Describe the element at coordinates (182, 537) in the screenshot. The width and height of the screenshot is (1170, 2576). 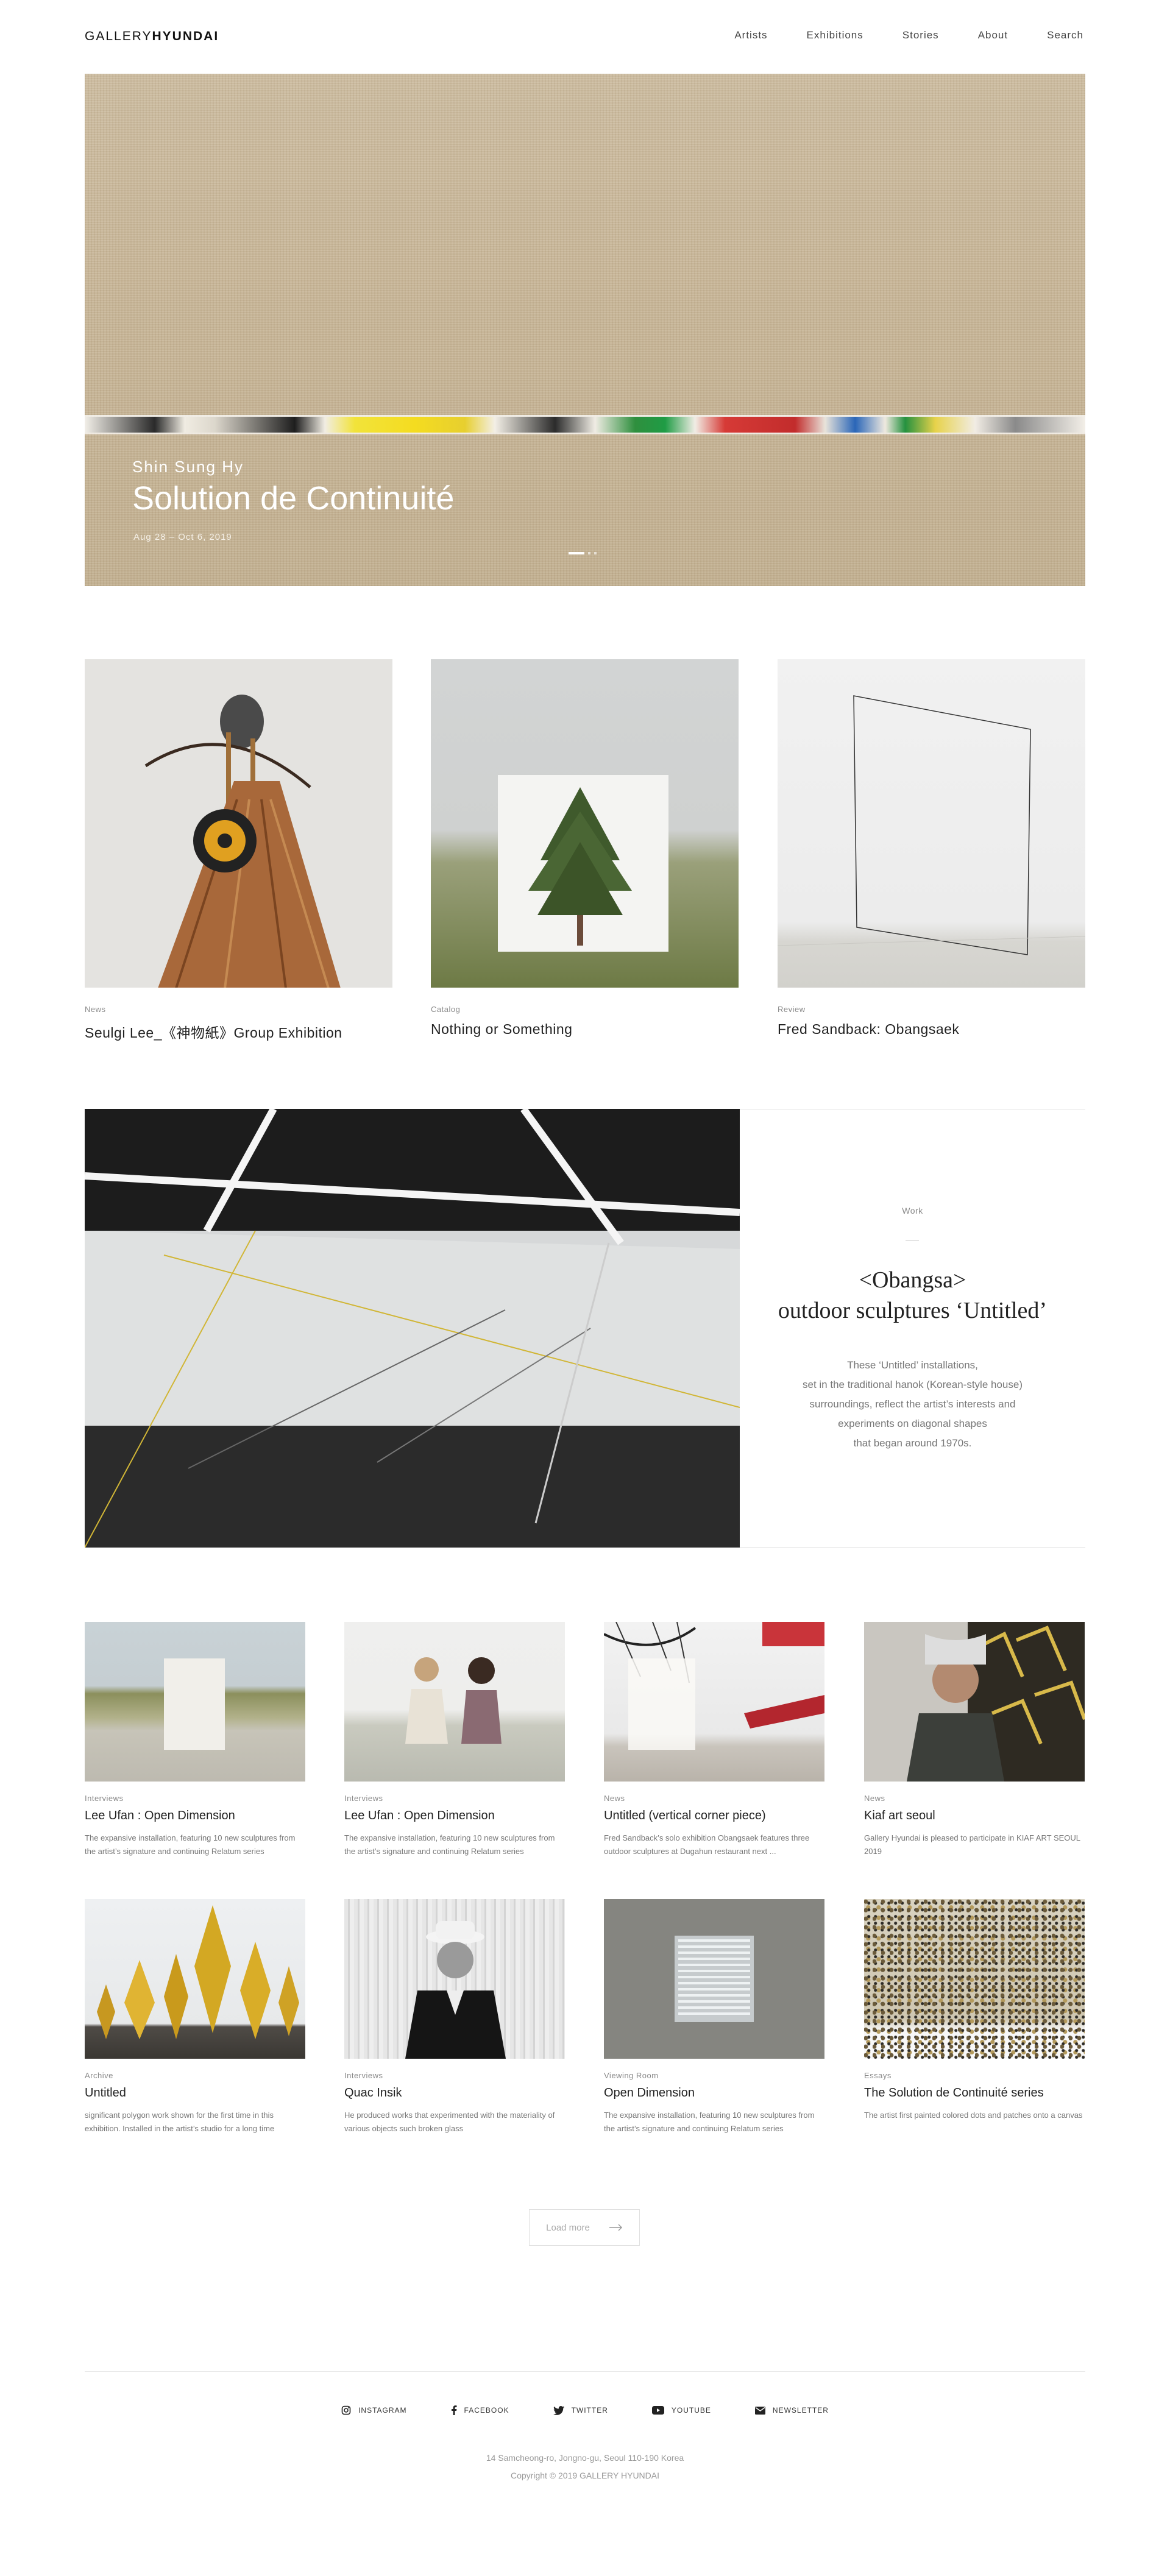
I see `hero-date: Aug 28 – Oct 6, 2019` at that location.